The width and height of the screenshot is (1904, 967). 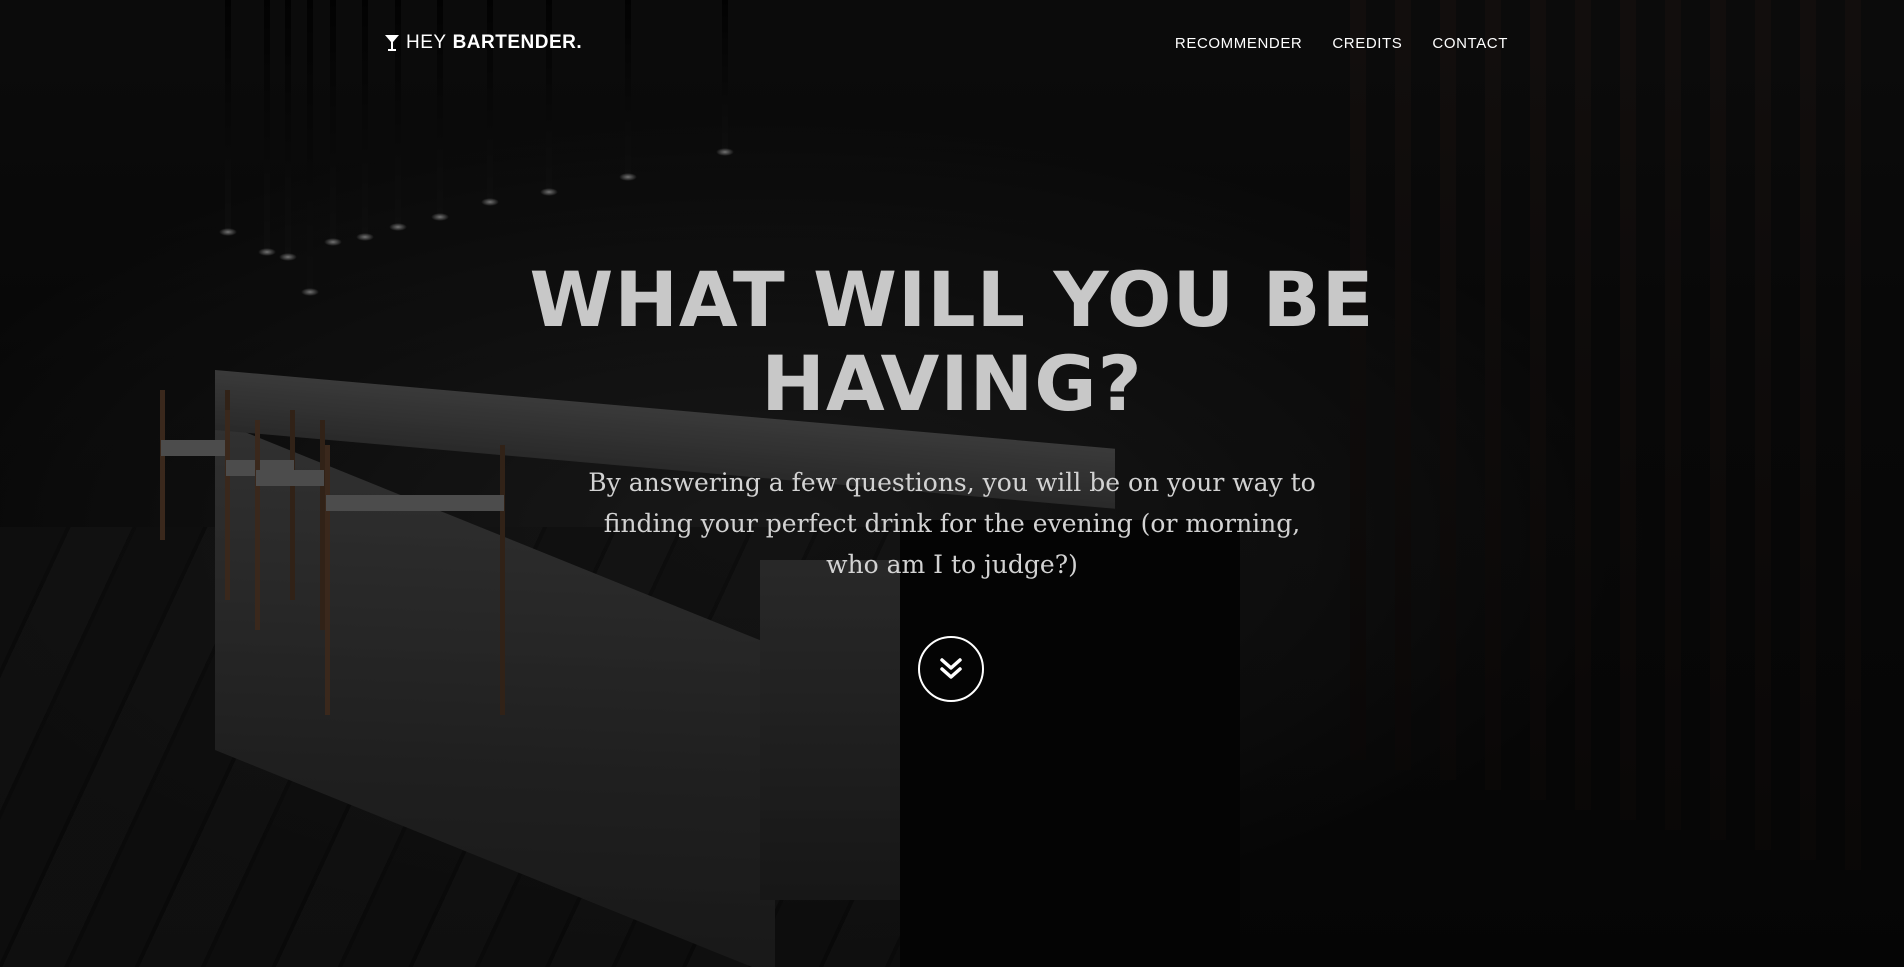 I want to click on cocktail-glass-icon, so click(x=392, y=43).